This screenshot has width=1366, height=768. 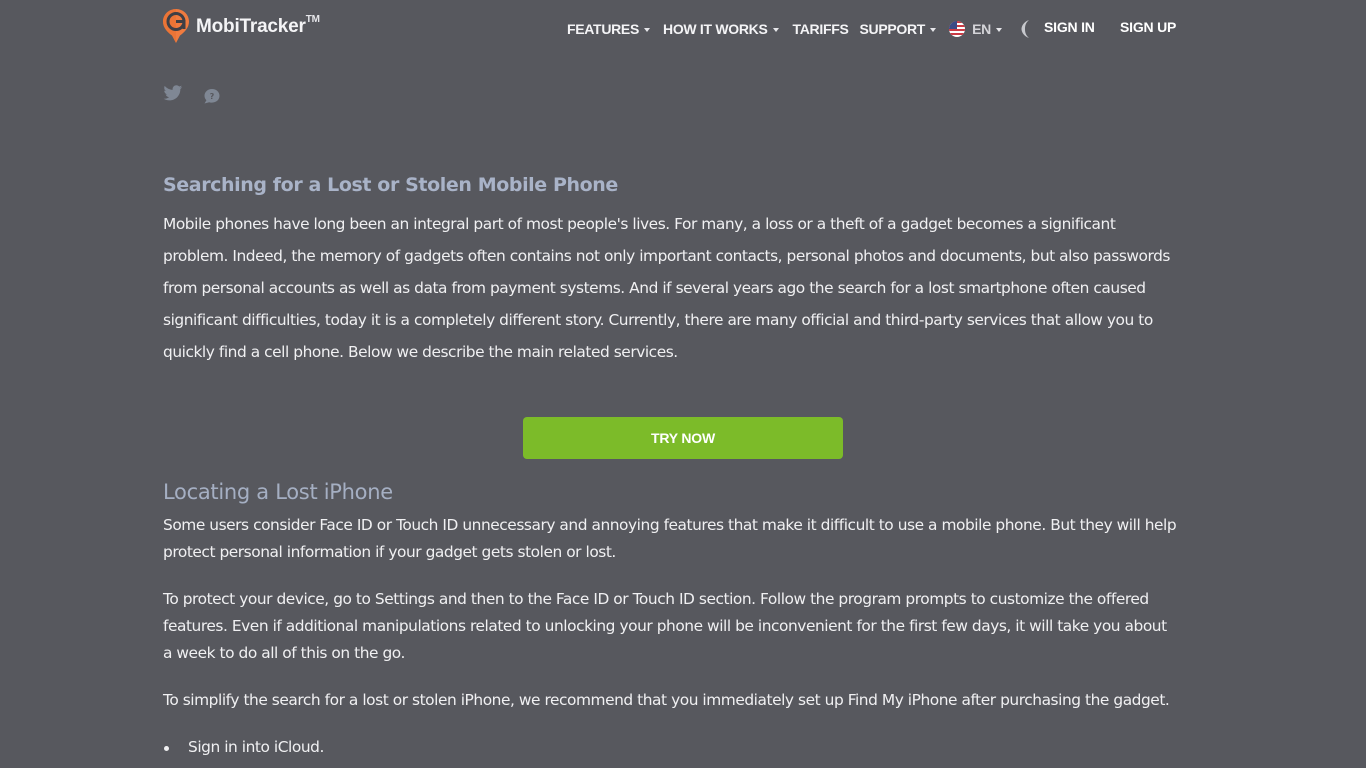 I want to click on list-item-text: Sign in into iCloud., so click(x=256, y=747).